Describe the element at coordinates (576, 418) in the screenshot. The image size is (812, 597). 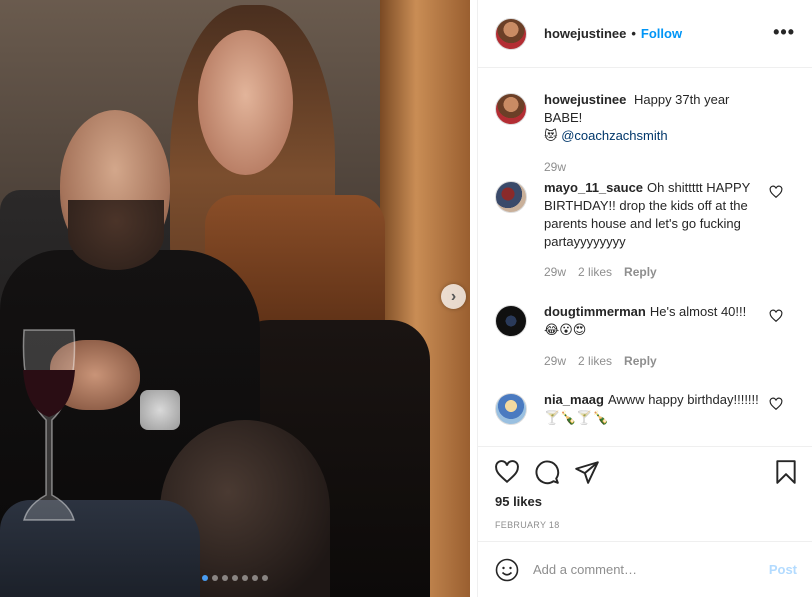
I see `comment-emoji: 🍸🍾🍸🍾` at that location.